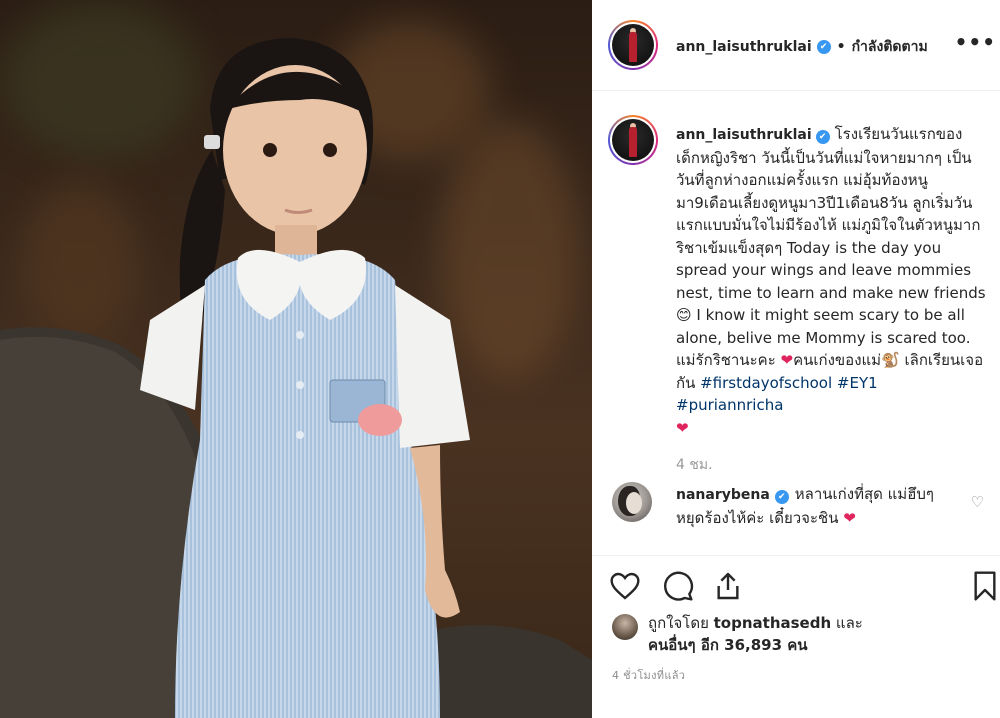 The width and height of the screenshot is (1000, 718). What do you see at coordinates (975, 42) in the screenshot?
I see `more-options-icon: •••` at bounding box center [975, 42].